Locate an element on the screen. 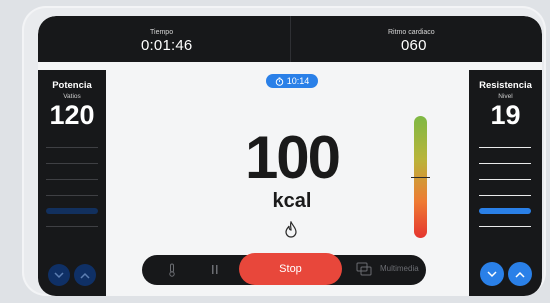  power-panel: Potencia Vatios 120 is located at coordinates (72, 183).